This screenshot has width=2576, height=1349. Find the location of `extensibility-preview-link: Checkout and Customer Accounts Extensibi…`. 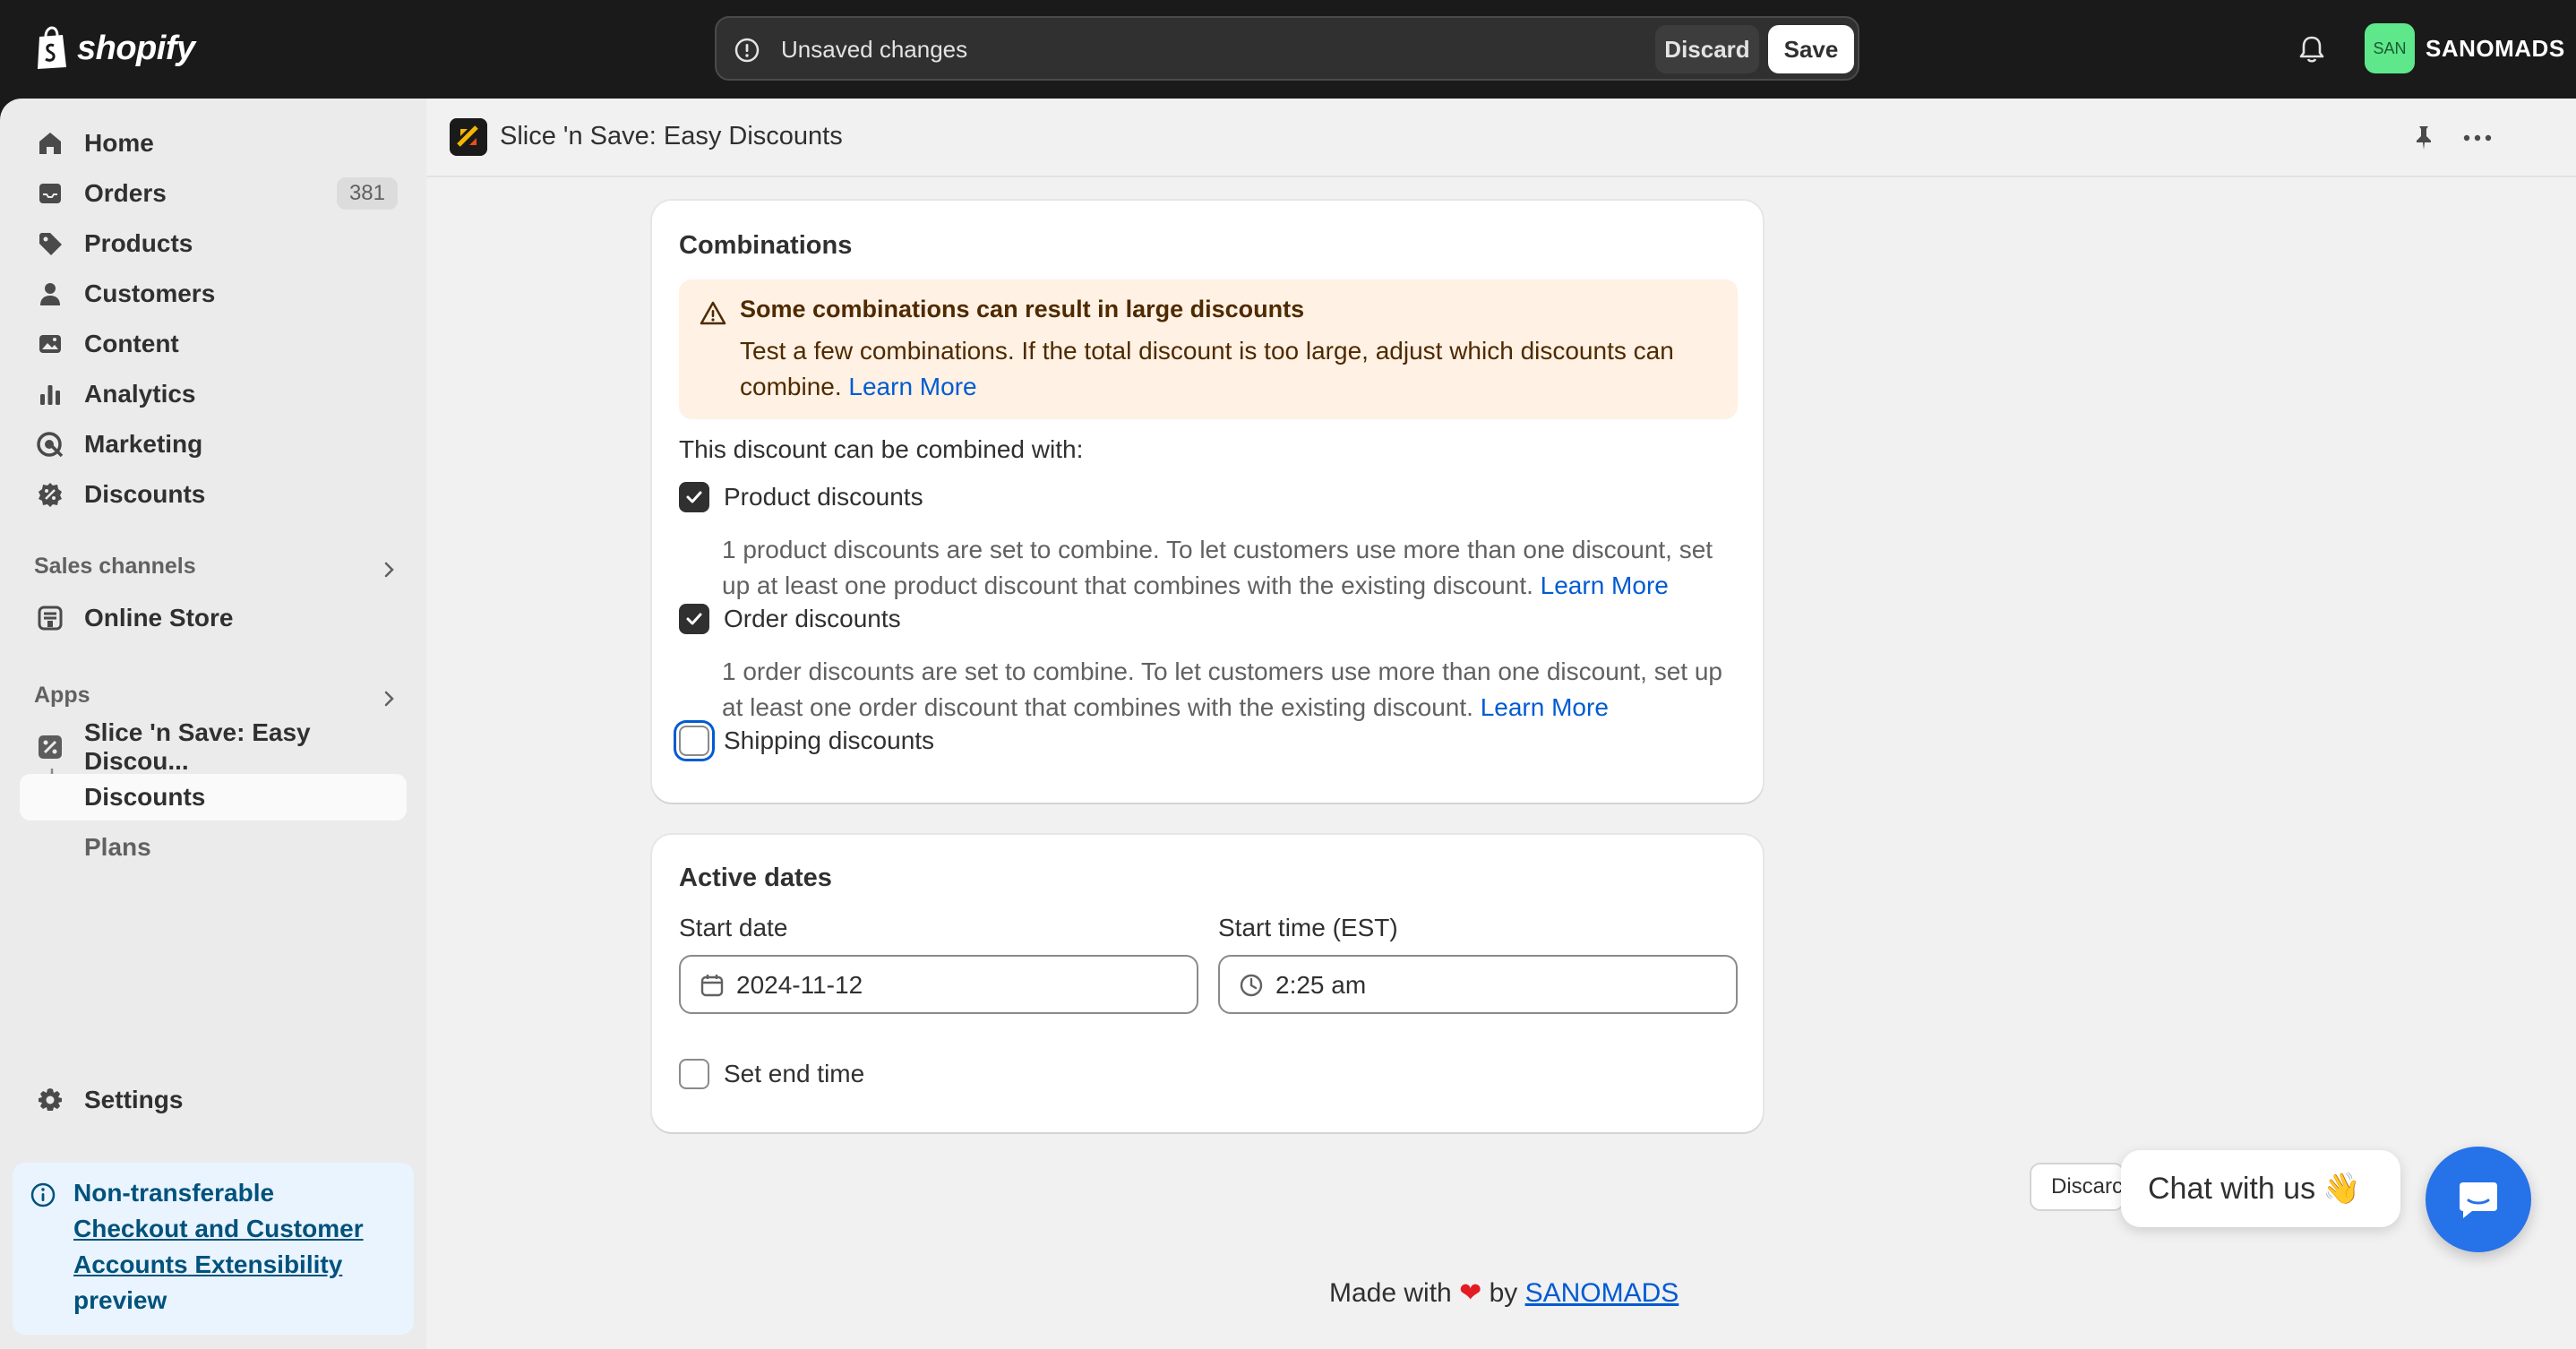

extensibility-preview-link: Checkout and Customer Accounts Extensibi… is located at coordinates (218, 1246).